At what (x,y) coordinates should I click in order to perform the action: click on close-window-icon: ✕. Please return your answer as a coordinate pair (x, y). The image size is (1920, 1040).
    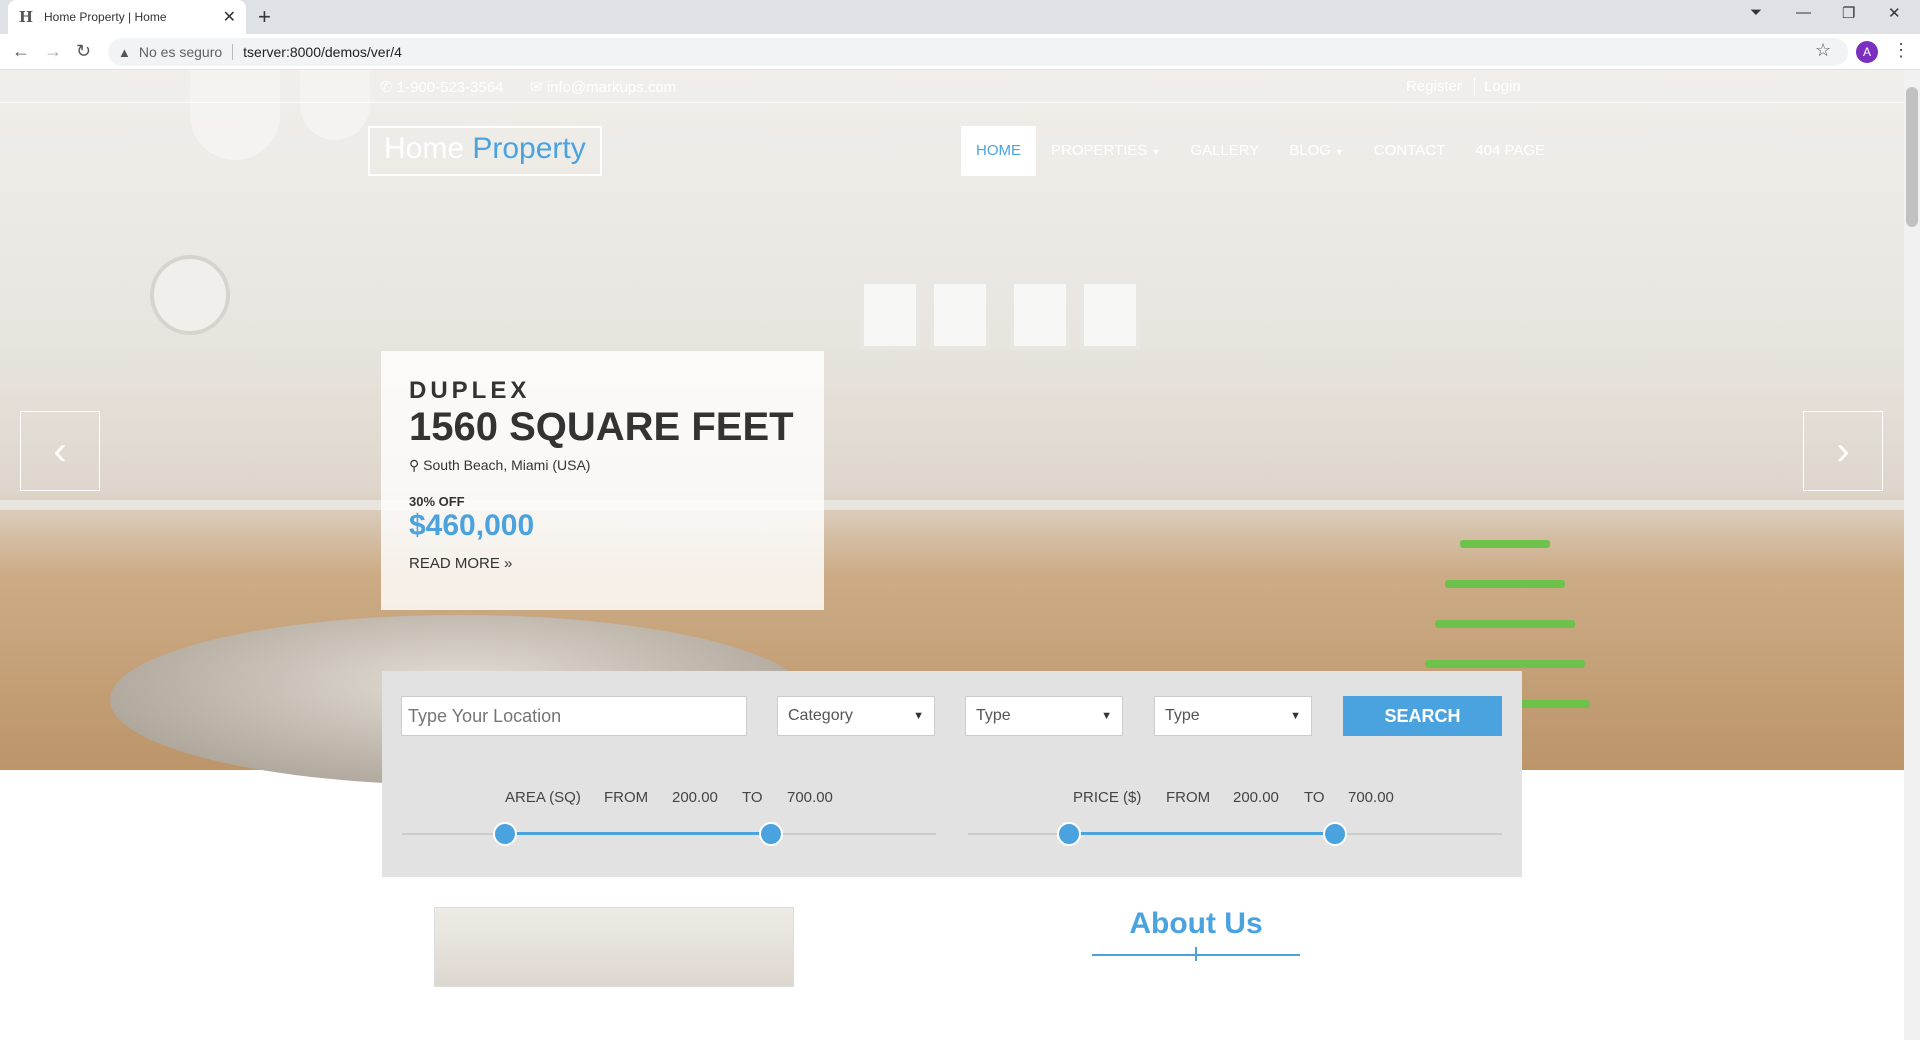
    Looking at the image, I should click on (1894, 13).